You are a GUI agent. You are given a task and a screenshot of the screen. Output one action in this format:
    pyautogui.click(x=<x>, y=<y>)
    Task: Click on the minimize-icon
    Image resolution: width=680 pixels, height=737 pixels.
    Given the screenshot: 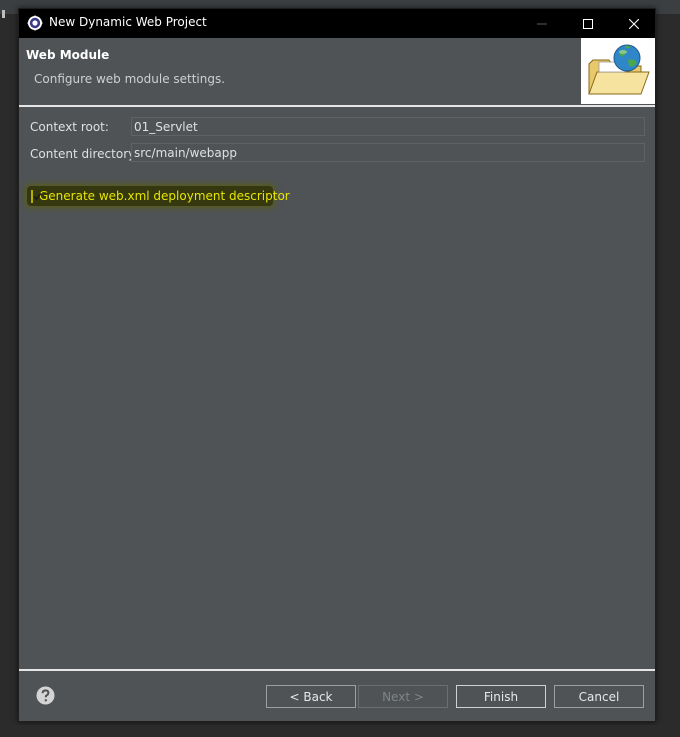 What is the action you would take?
    pyautogui.click(x=542, y=23)
    